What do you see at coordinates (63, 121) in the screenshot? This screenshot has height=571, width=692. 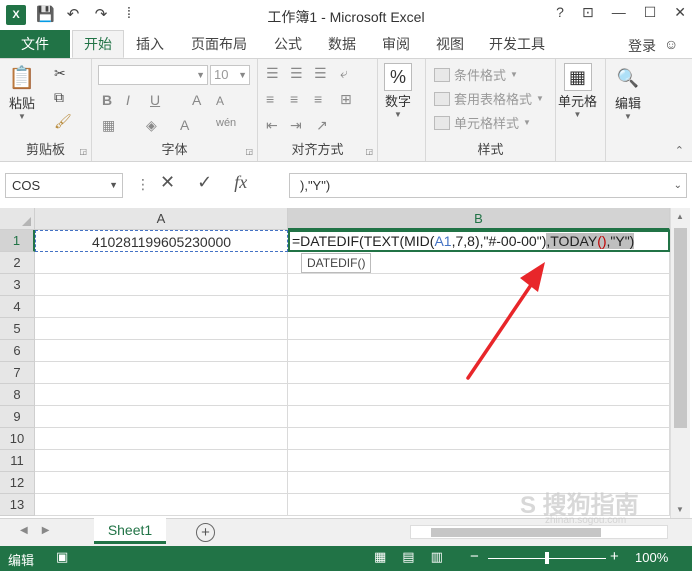 I see `format-painter-icon: 🖌` at bounding box center [63, 121].